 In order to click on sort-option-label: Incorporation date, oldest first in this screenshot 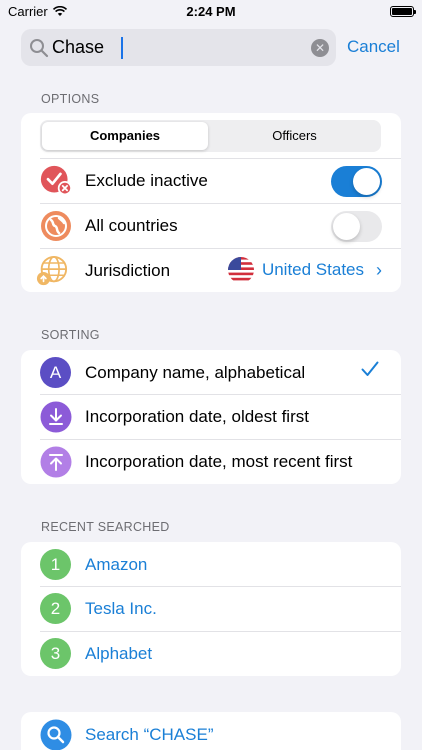, I will do `click(197, 416)`.